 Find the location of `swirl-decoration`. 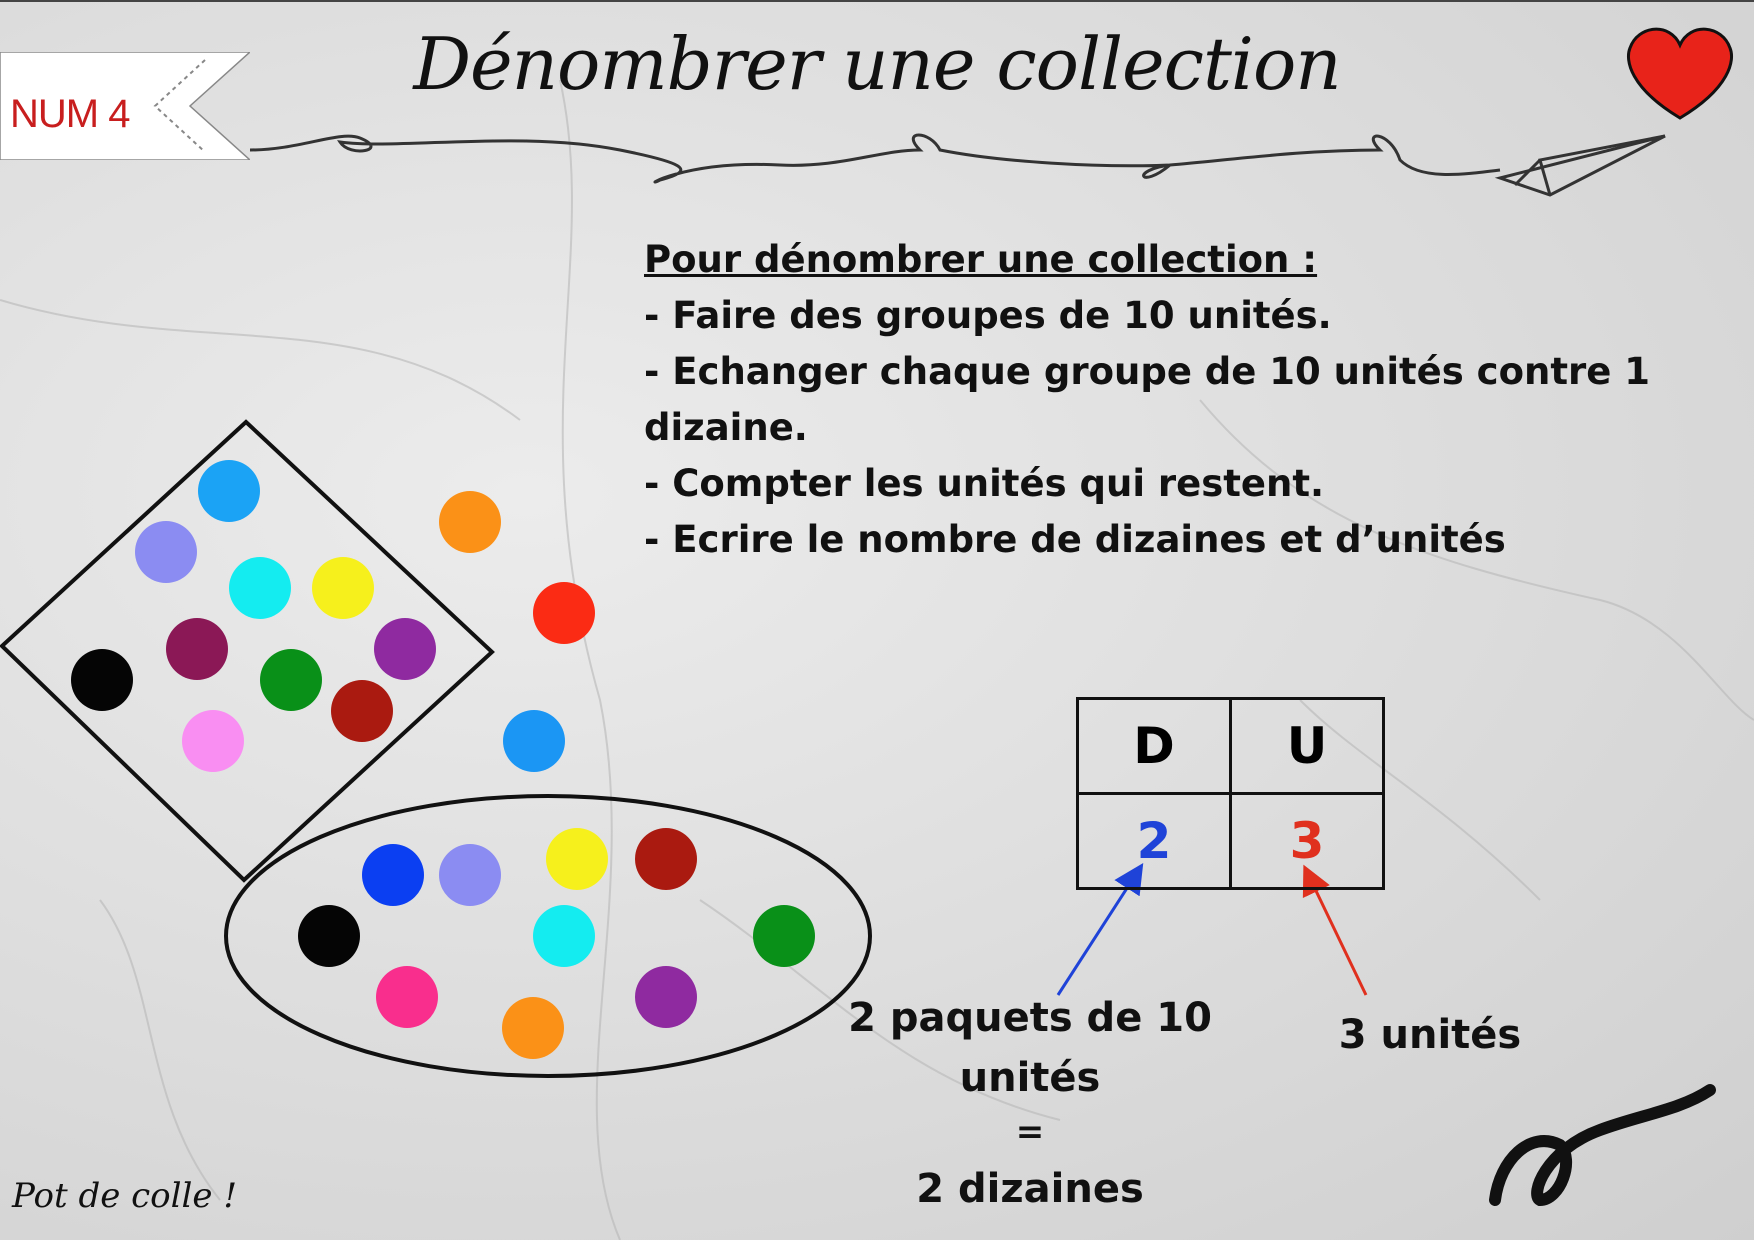

swirl-decoration is located at coordinates (1602, 1145).